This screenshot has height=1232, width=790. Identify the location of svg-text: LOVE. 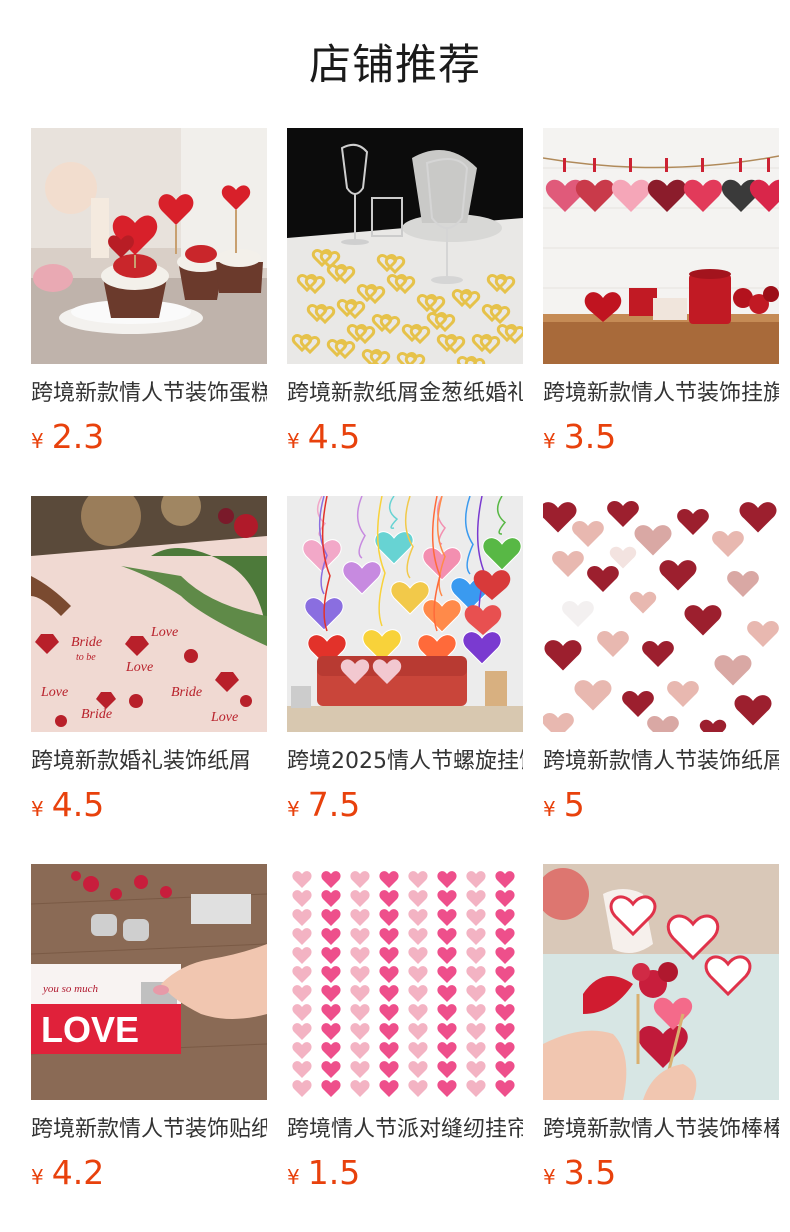
(90, 1029).